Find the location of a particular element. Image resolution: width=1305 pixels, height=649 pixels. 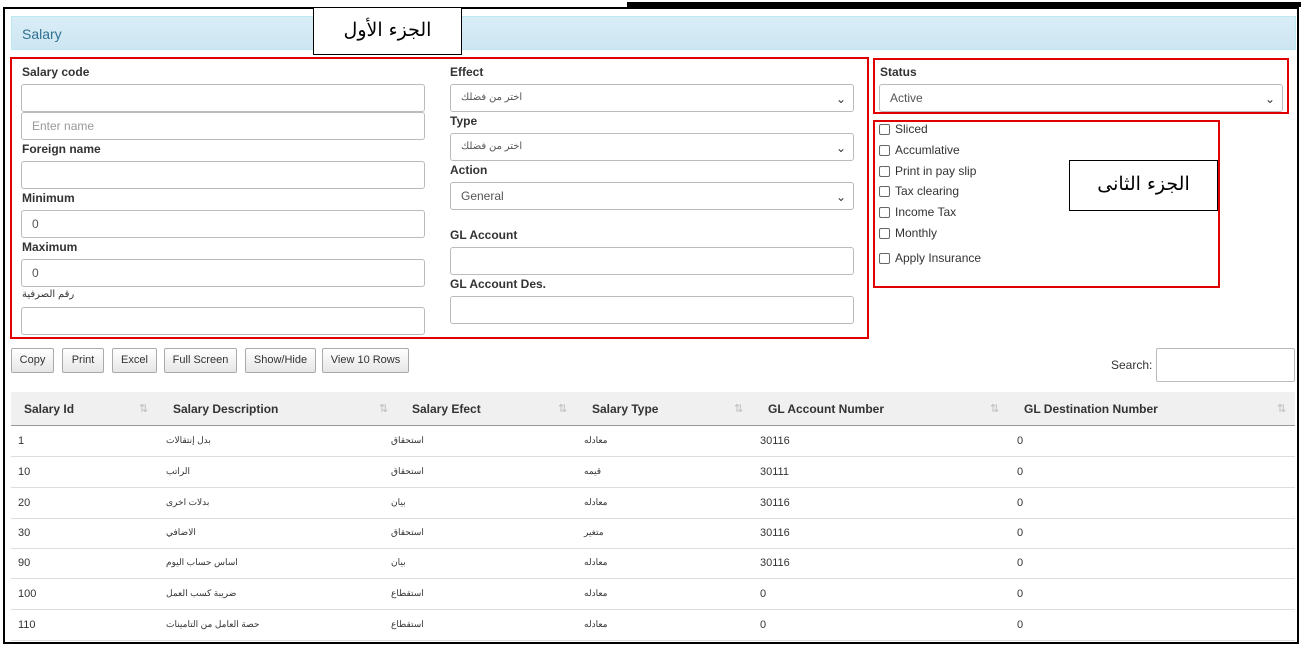

header-salary-id: Salary Id is located at coordinates (49, 409).